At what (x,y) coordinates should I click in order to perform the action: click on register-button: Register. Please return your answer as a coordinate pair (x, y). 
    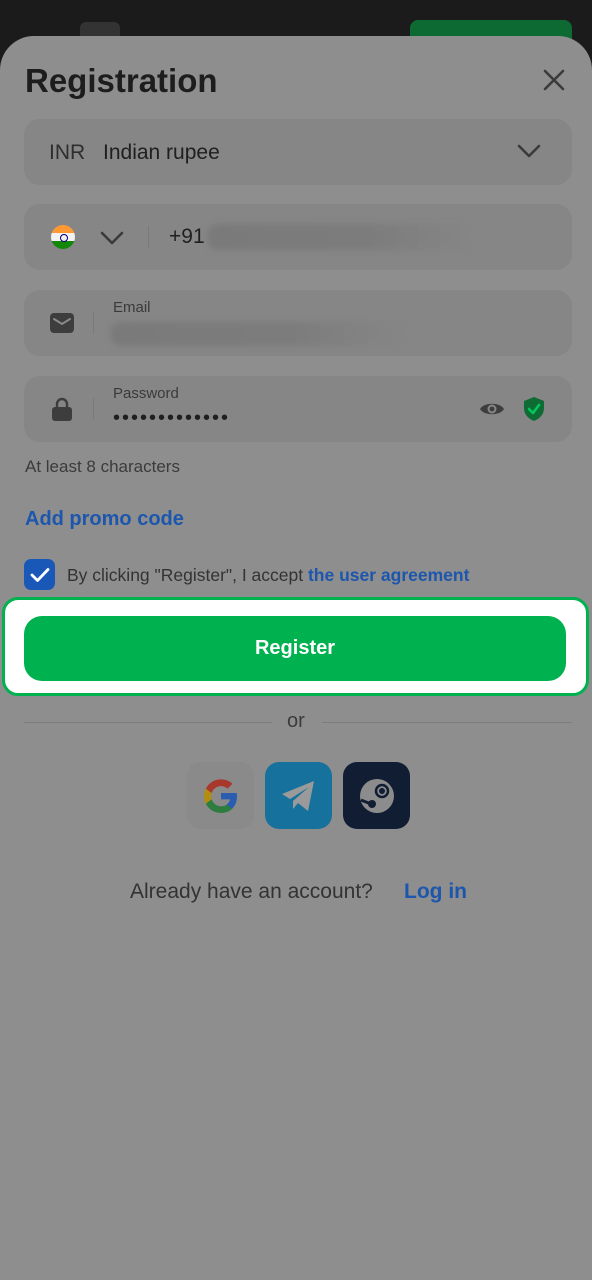
    Looking at the image, I should click on (295, 648).